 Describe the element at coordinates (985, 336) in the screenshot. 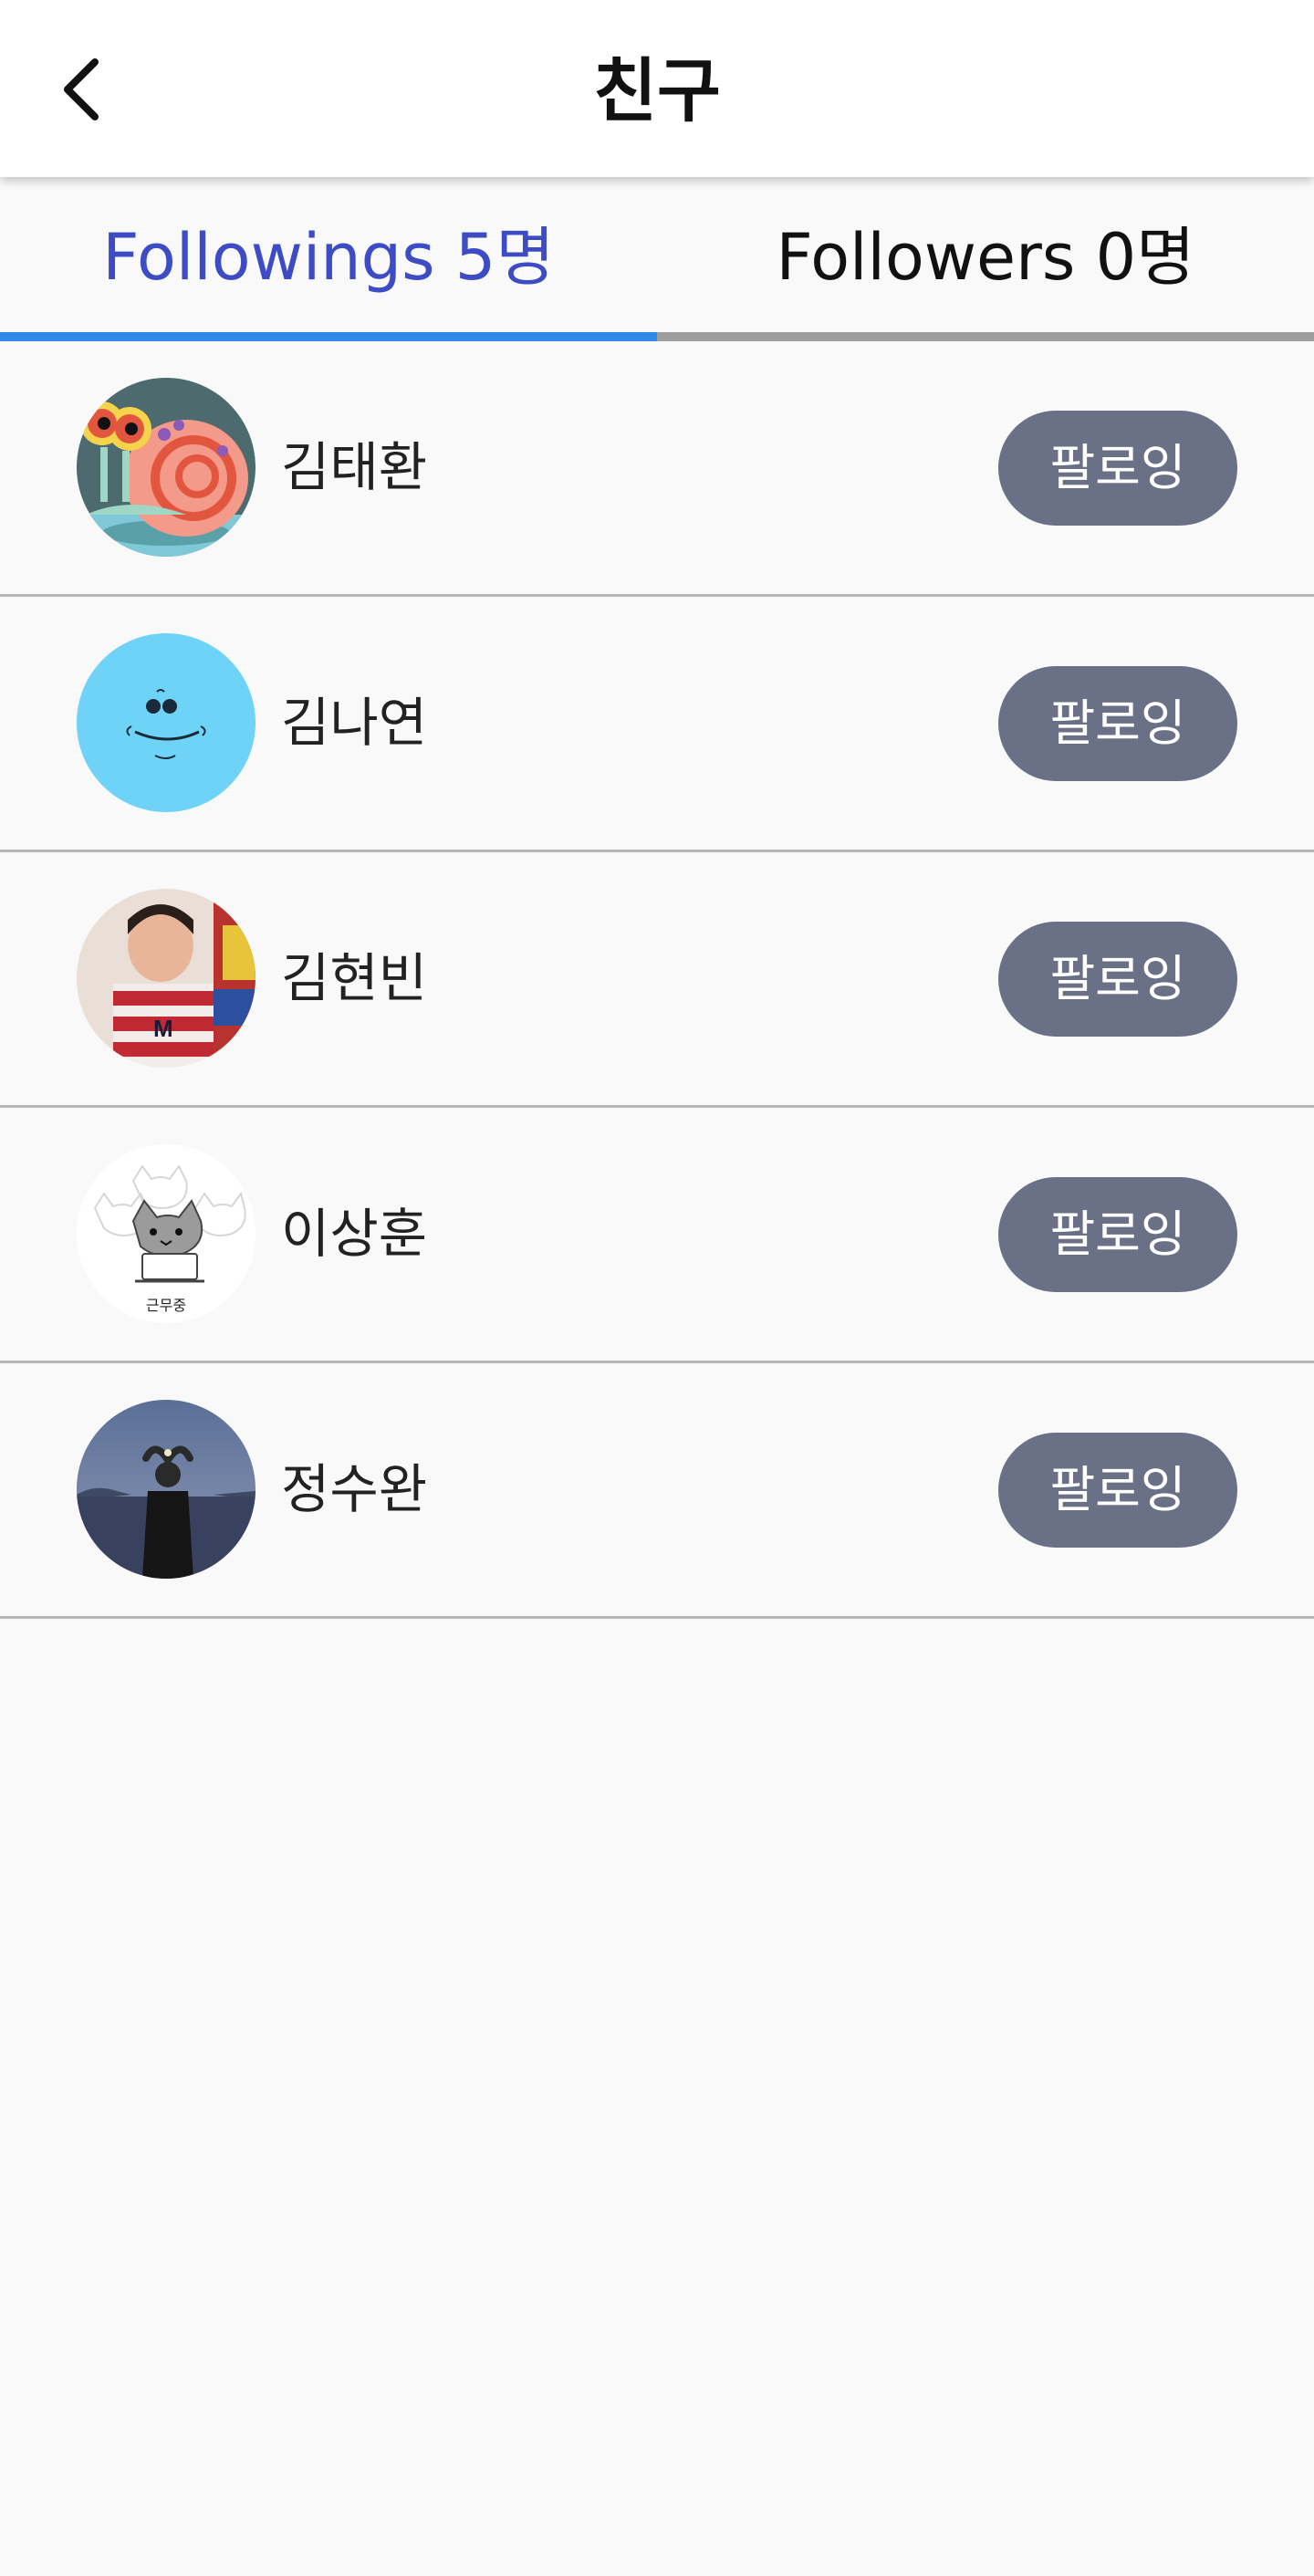

I see `tab-followers-indicator` at that location.